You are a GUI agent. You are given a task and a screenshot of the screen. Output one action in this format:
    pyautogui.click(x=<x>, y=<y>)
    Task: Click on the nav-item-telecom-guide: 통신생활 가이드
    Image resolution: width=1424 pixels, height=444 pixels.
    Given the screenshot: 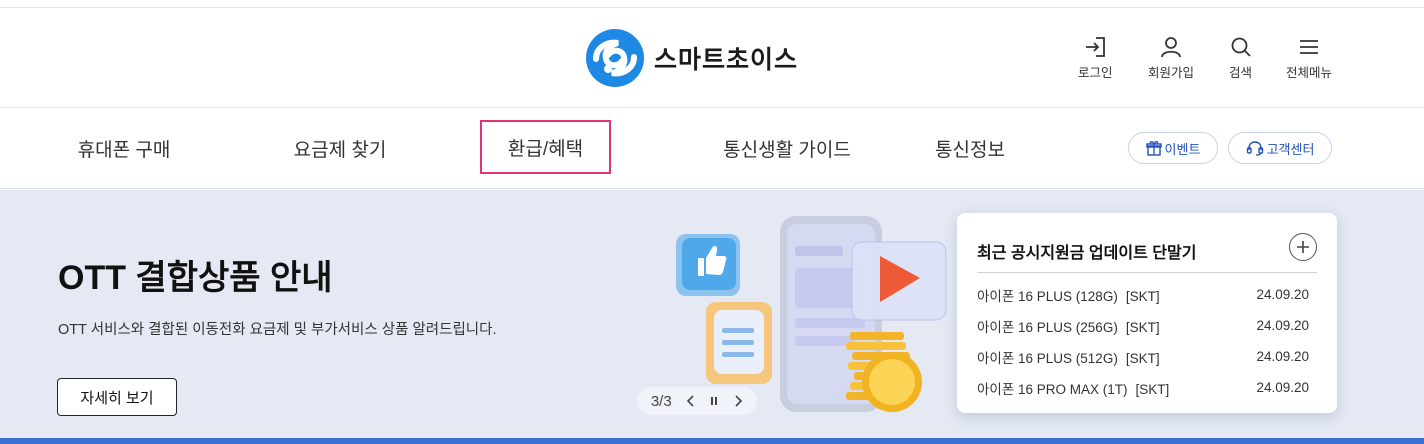 What is the action you would take?
    pyautogui.click(x=787, y=148)
    